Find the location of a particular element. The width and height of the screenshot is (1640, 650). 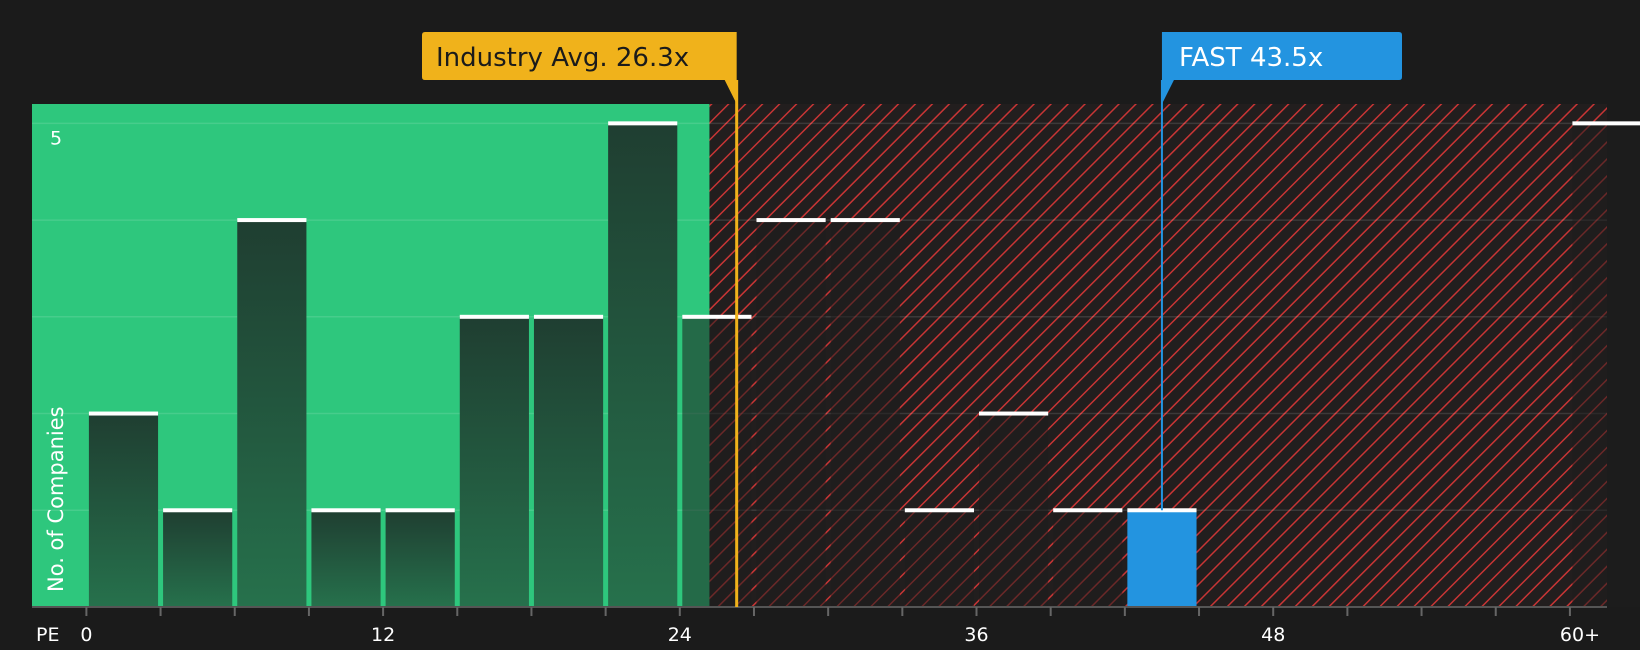

y-axis-label: No. of Companies is located at coordinates (56, 499).